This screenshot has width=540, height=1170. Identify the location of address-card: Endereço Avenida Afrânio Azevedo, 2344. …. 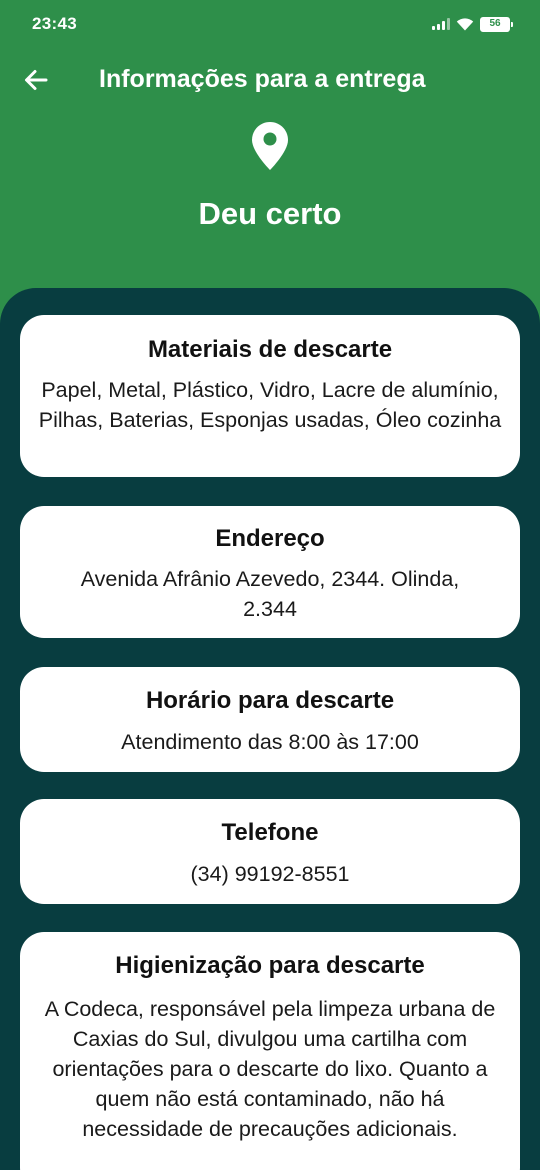
(270, 572).